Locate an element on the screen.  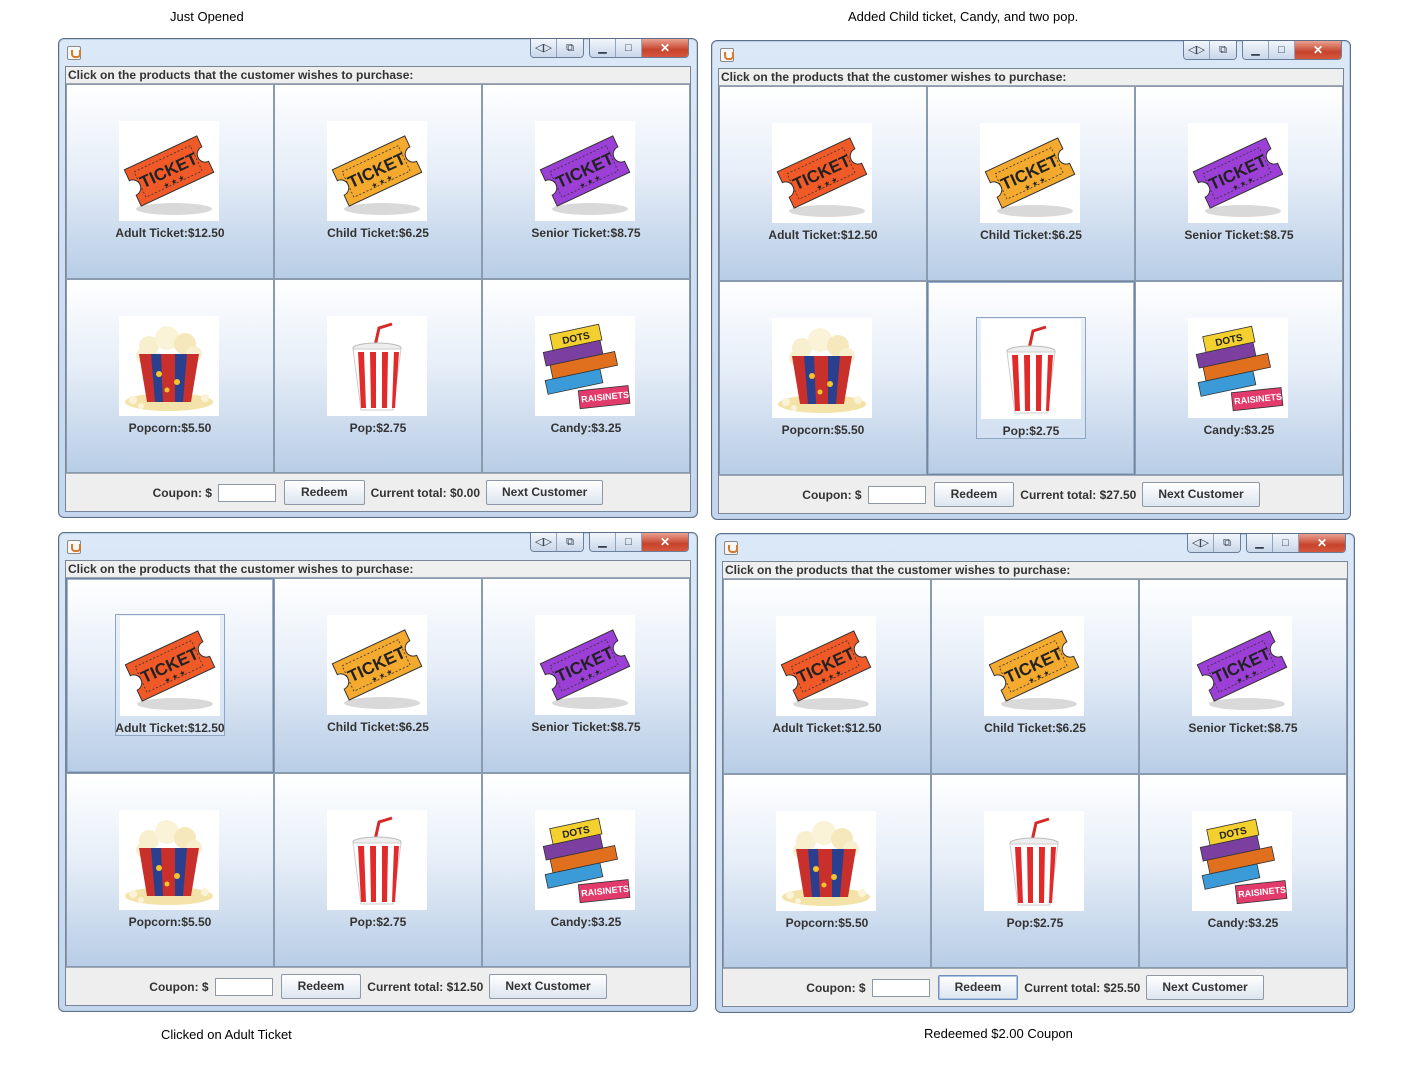
adult-ticket-icon: TICKET ★ ★ ★ is located at coordinates (822, 173).